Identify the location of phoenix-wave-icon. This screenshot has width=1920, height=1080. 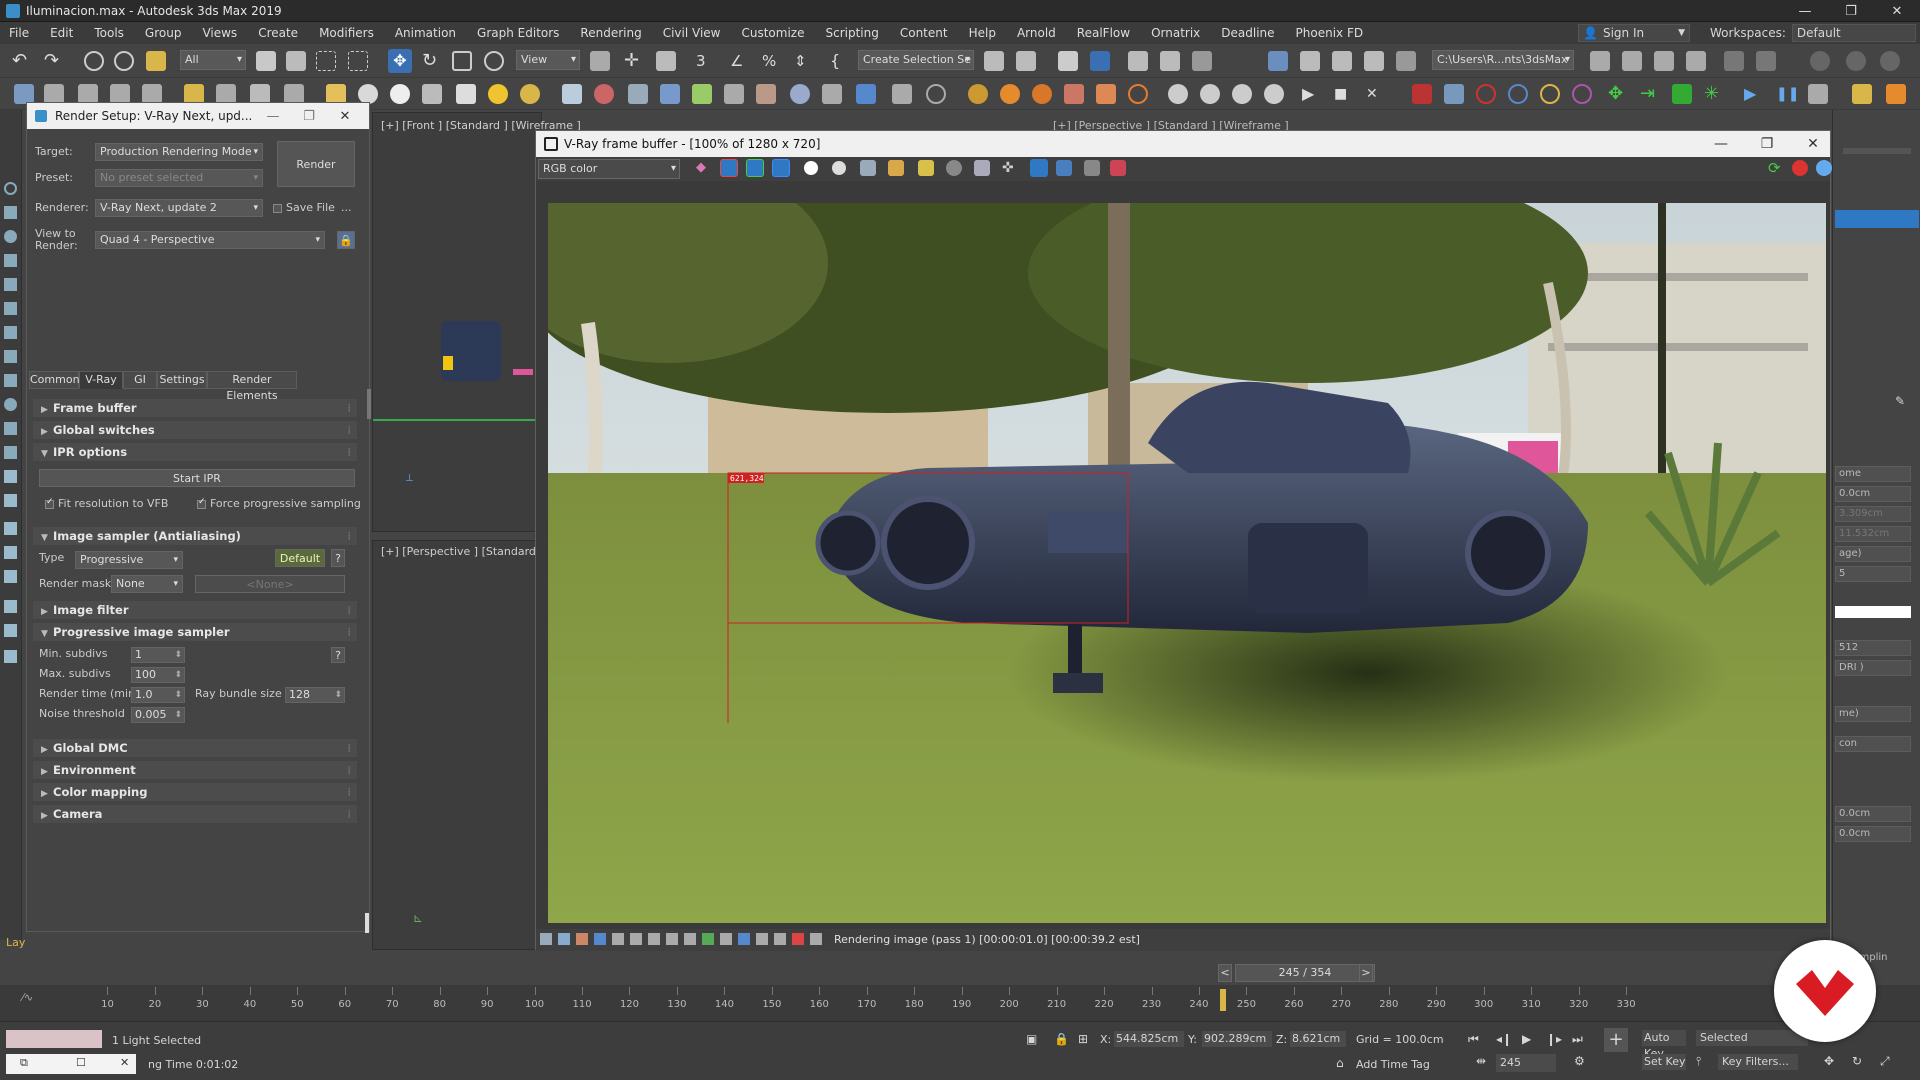
(1138, 94).